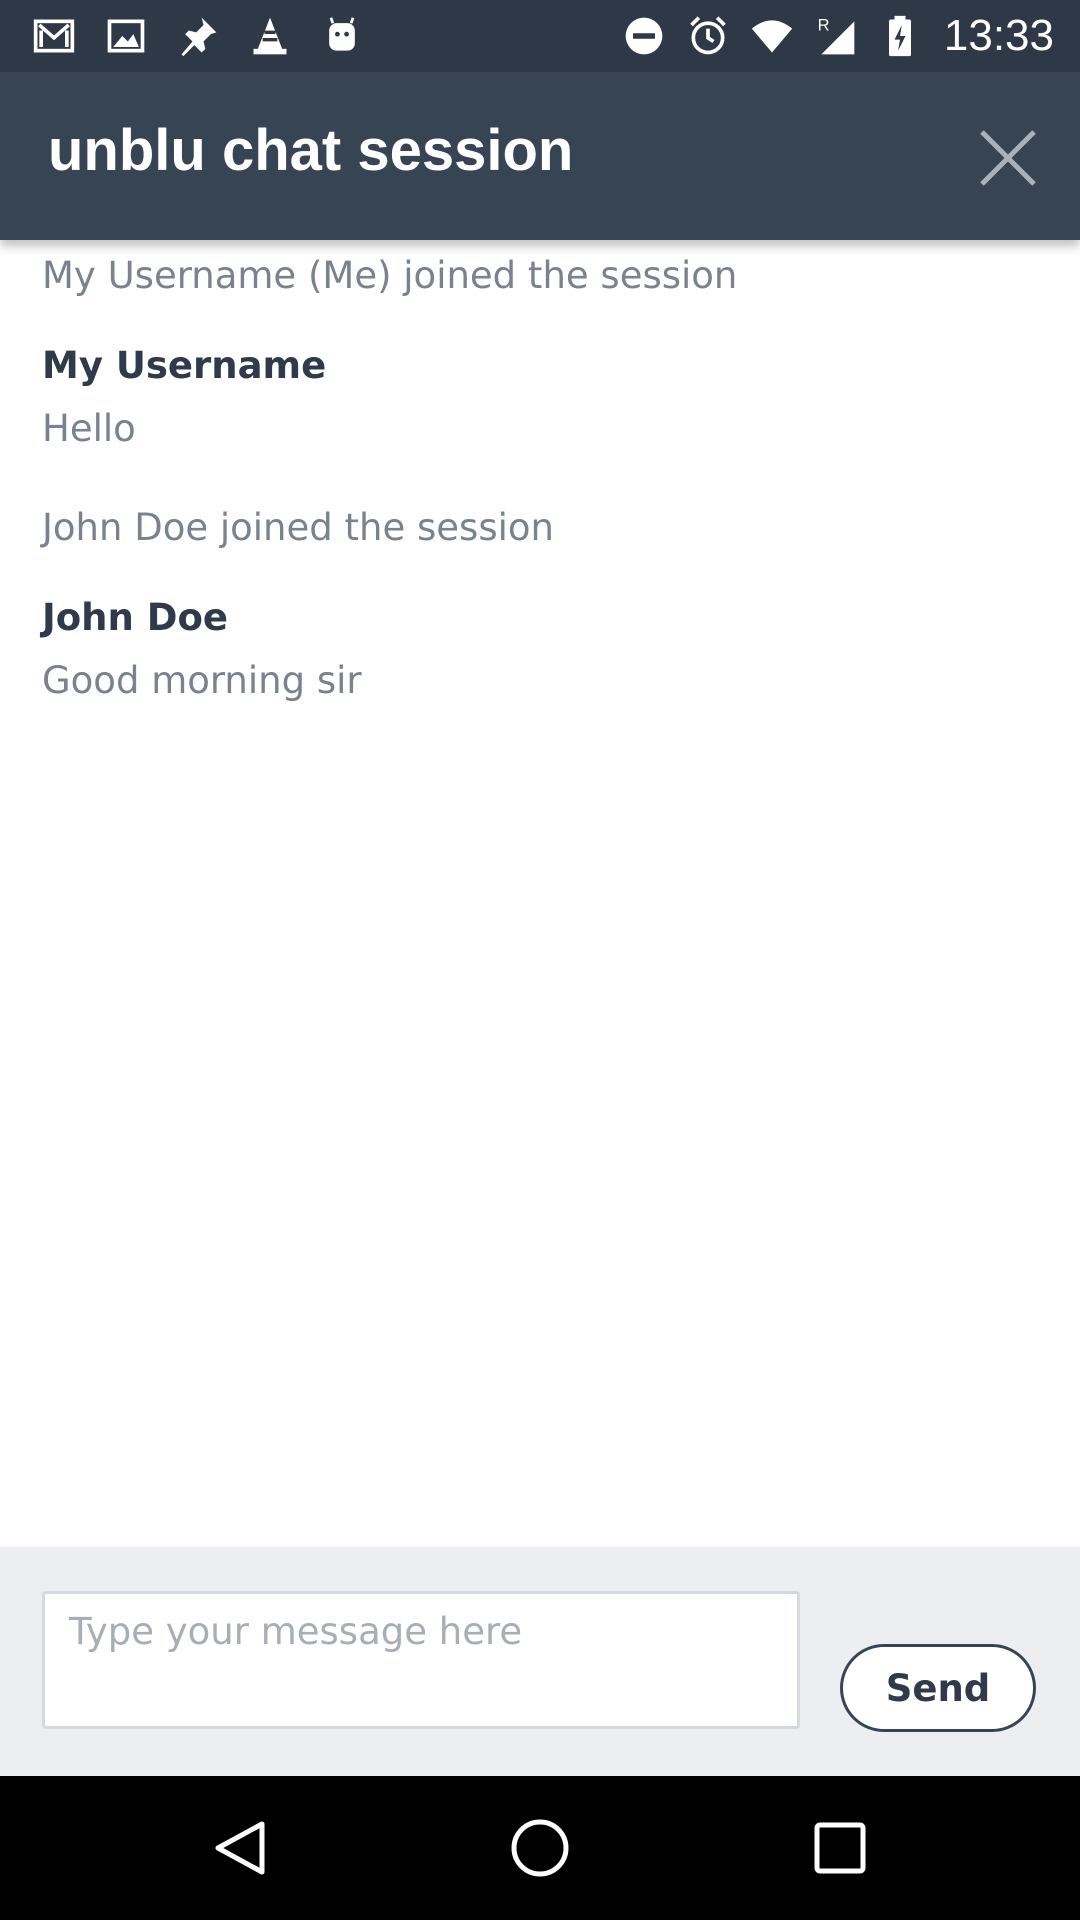 This screenshot has height=1920, width=1080. I want to click on system-message: John Doe joined the session, so click(298, 527).